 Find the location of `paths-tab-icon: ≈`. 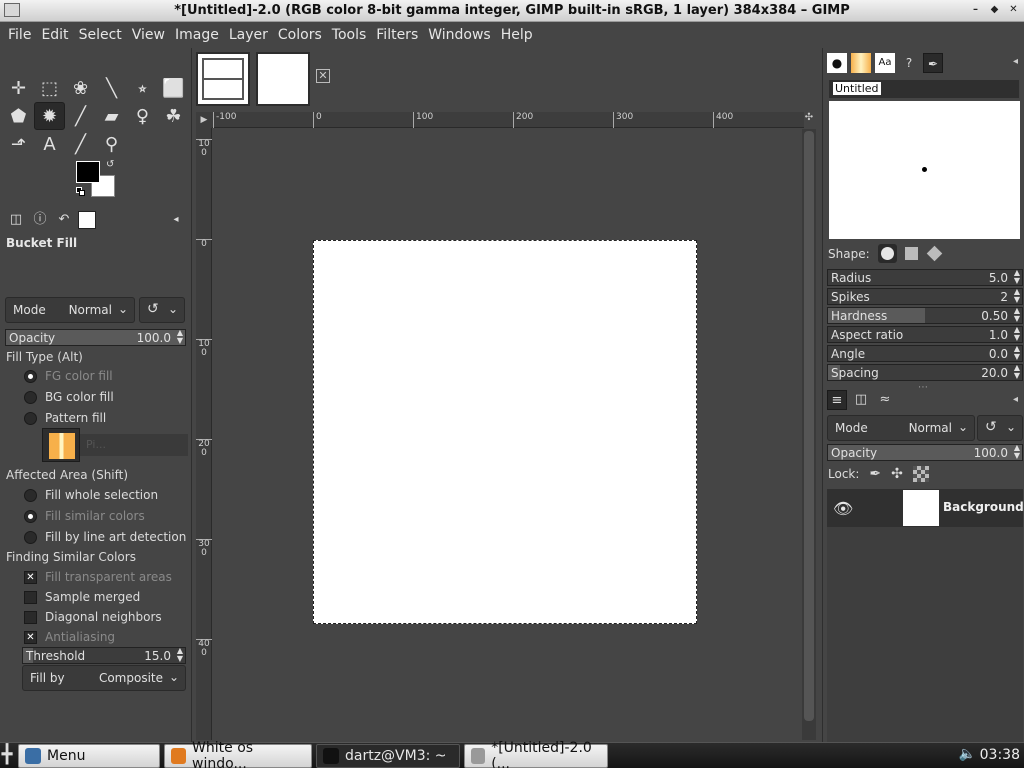

paths-tab-icon: ≈ is located at coordinates (885, 400).